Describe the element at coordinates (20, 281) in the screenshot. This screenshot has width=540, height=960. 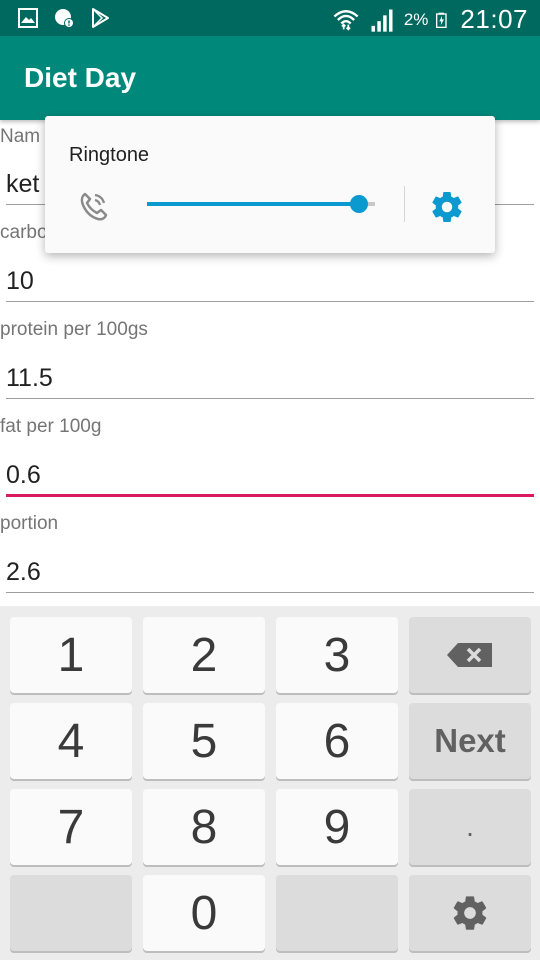
I see `carbo-input: 10` at that location.